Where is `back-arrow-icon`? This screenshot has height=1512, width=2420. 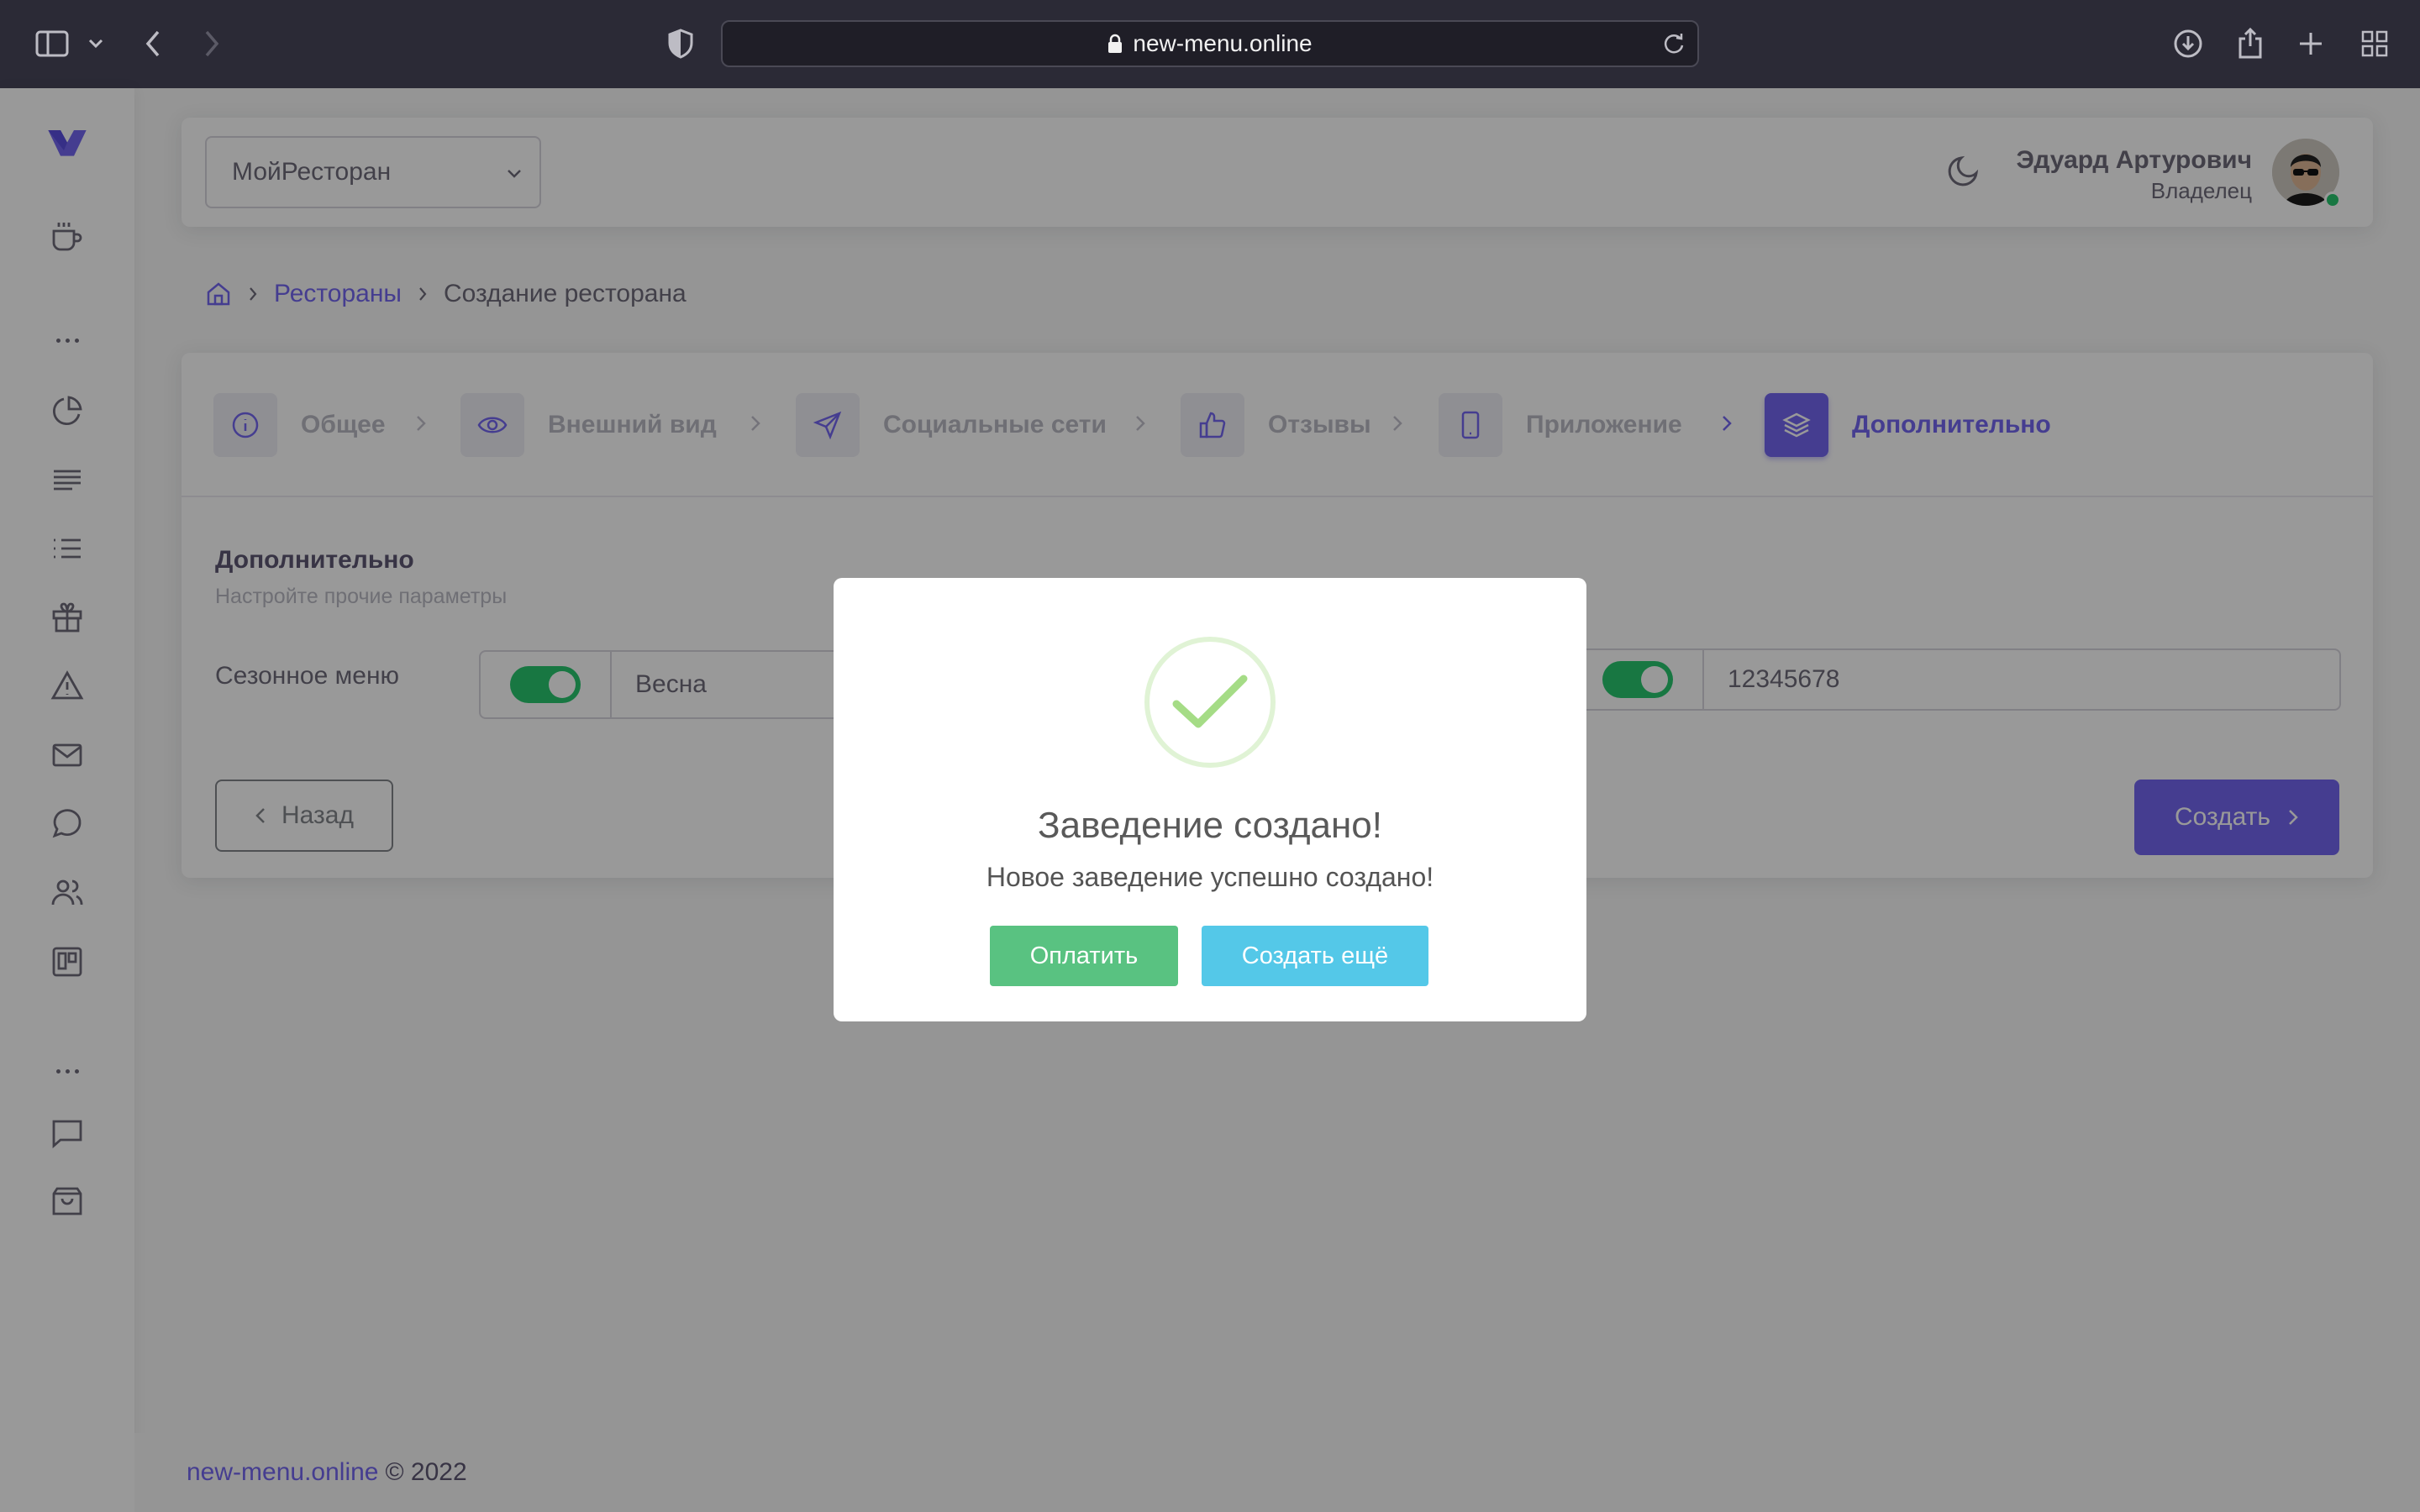
back-arrow-icon is located at coordinates (153, 44).